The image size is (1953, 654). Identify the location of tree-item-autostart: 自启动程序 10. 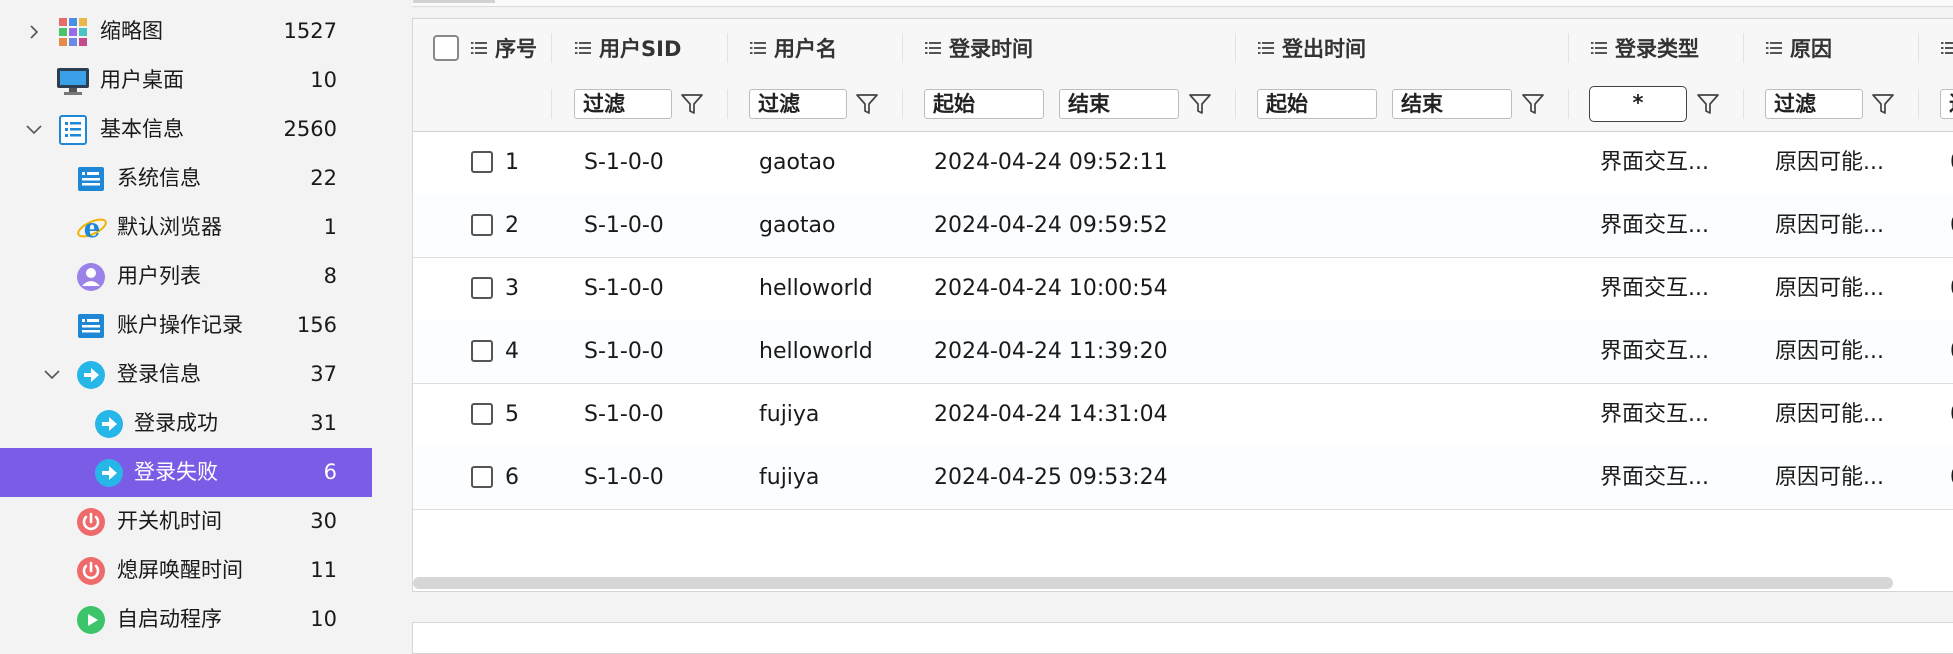
(186, 617).